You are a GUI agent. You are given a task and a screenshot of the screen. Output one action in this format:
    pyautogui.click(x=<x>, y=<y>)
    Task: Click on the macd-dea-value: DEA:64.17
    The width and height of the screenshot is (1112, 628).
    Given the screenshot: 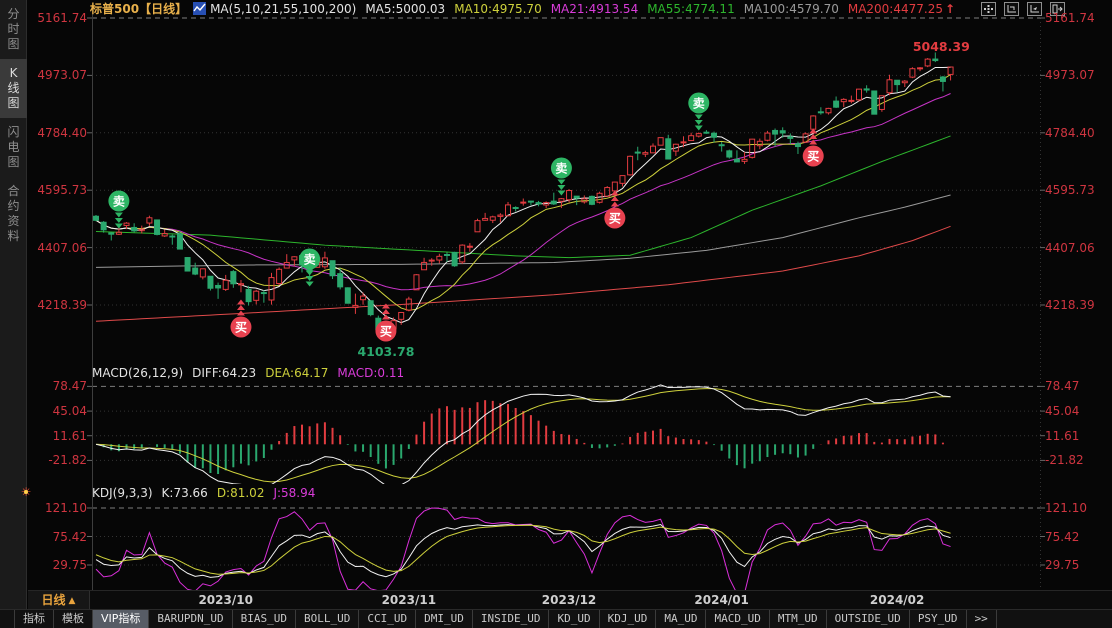 What is the action you would take?
    pyautogui.click(x=297, y=373)
    